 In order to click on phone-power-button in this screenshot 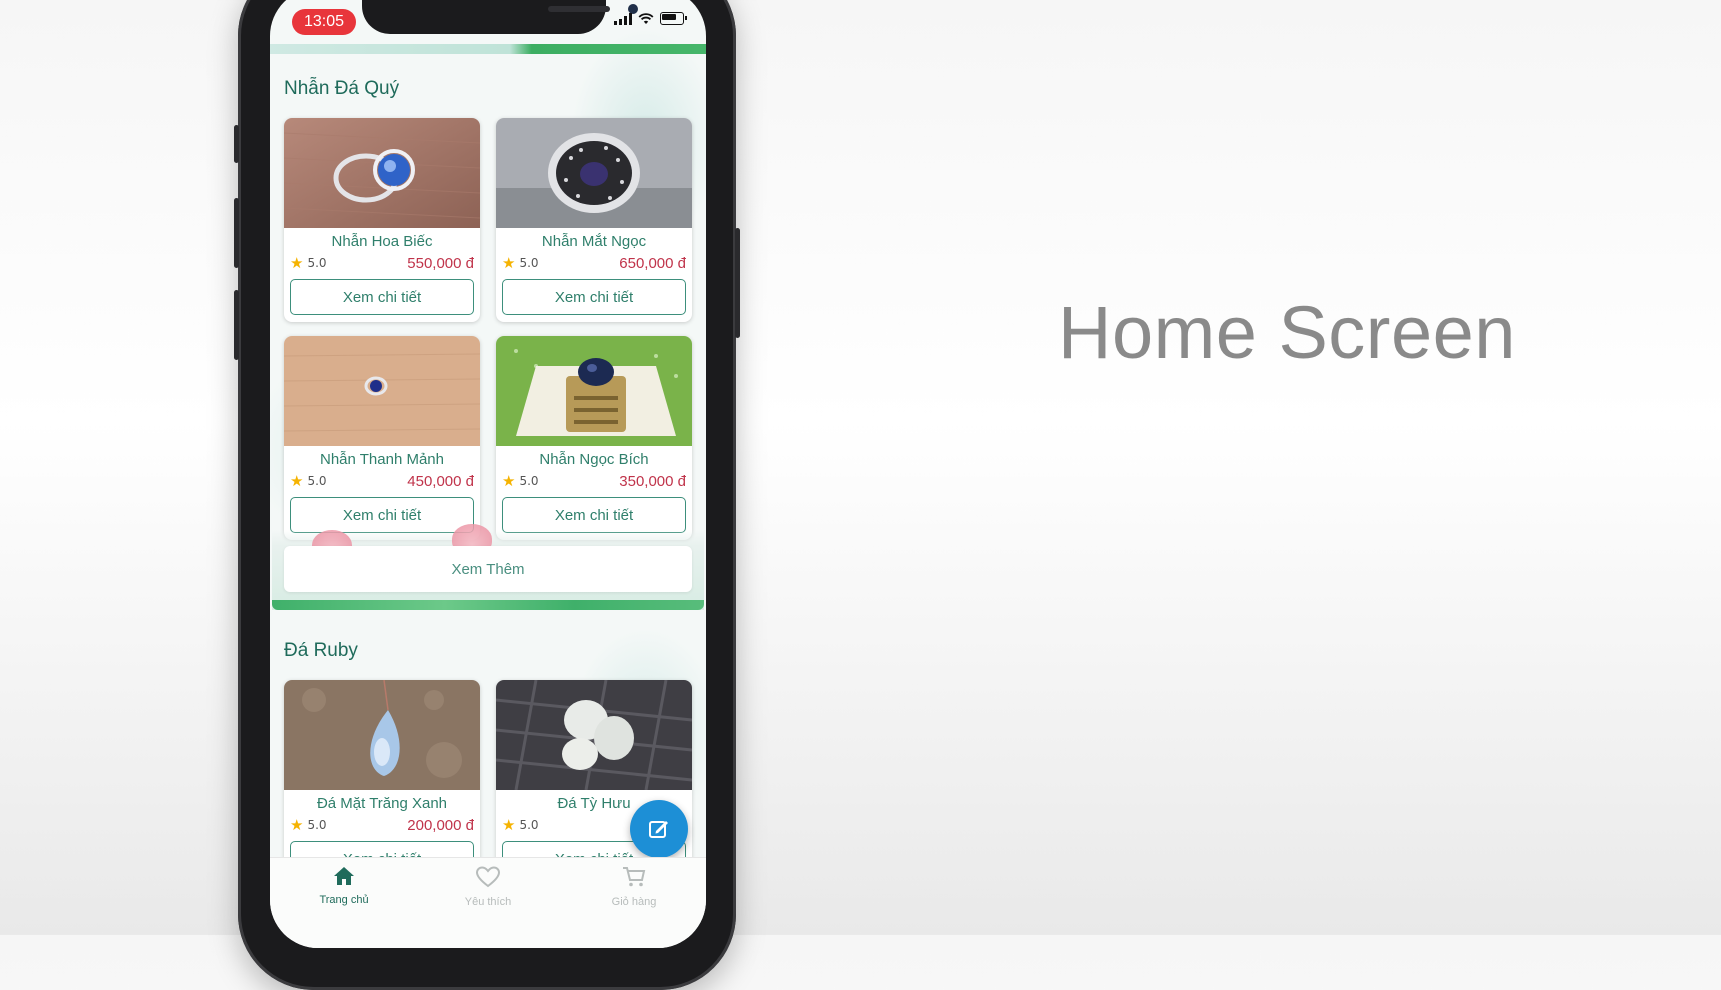, I will do `click(737, 283)`.